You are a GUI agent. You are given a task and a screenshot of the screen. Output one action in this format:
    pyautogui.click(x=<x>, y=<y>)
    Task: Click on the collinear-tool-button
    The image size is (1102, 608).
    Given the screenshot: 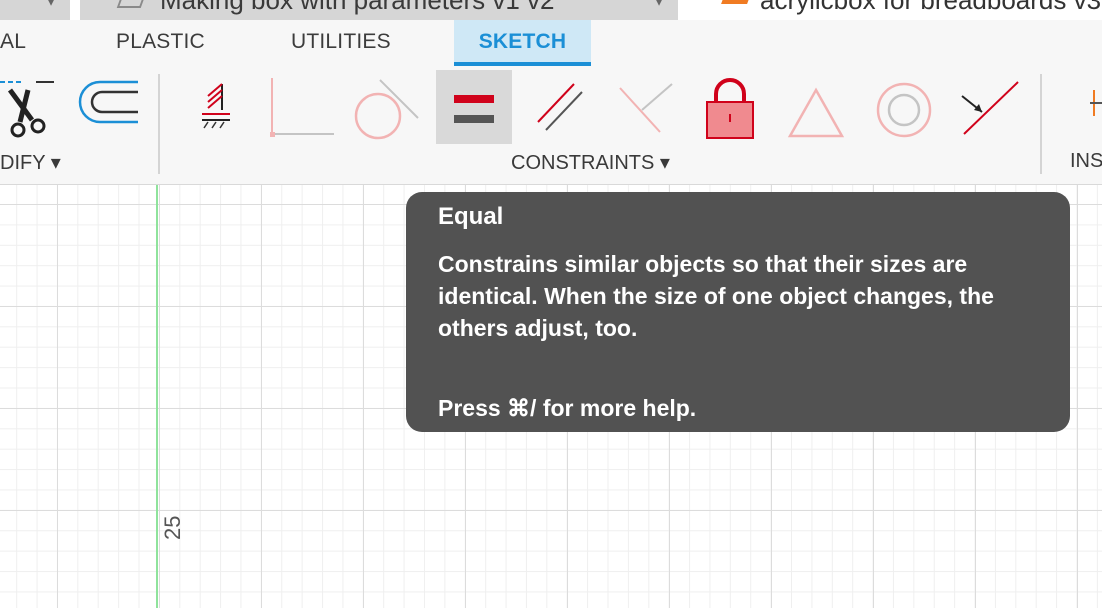 What is the action you would take?
    pyautogui.click(x=644, y=107)
    